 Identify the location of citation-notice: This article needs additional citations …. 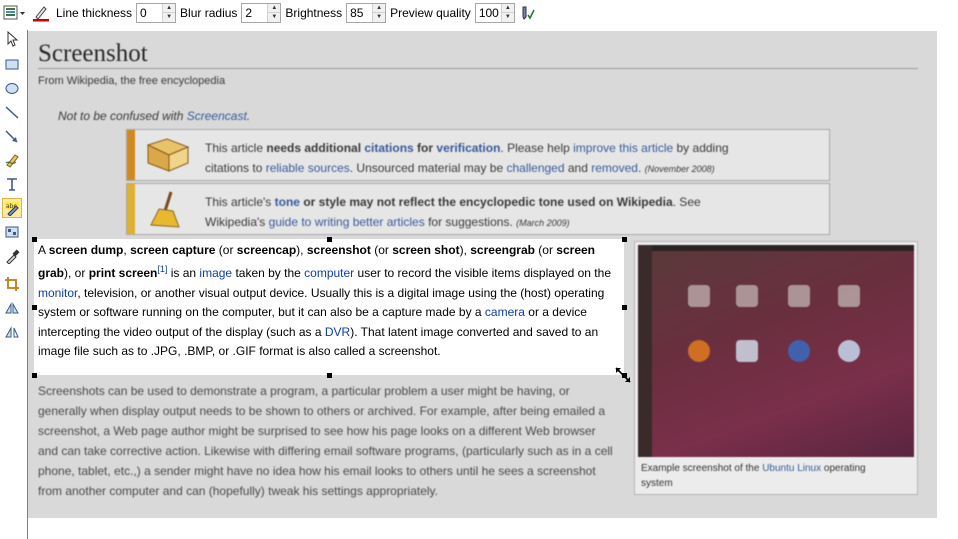
(478, 155).